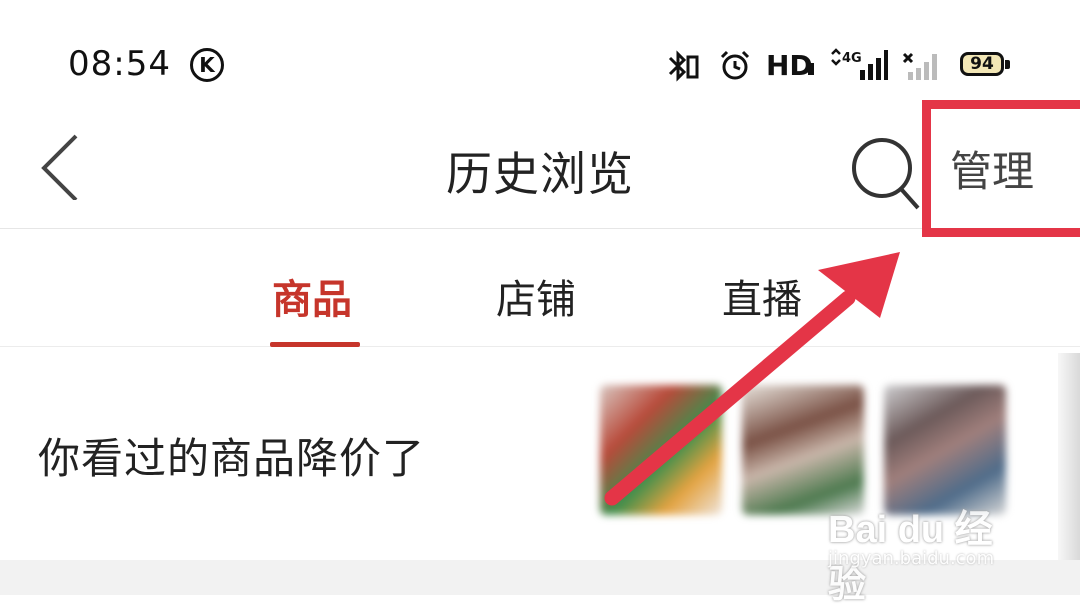  Describe the element at coordinates (312, 296) in the screenshot. I see `tab-products: 商品` at that location.